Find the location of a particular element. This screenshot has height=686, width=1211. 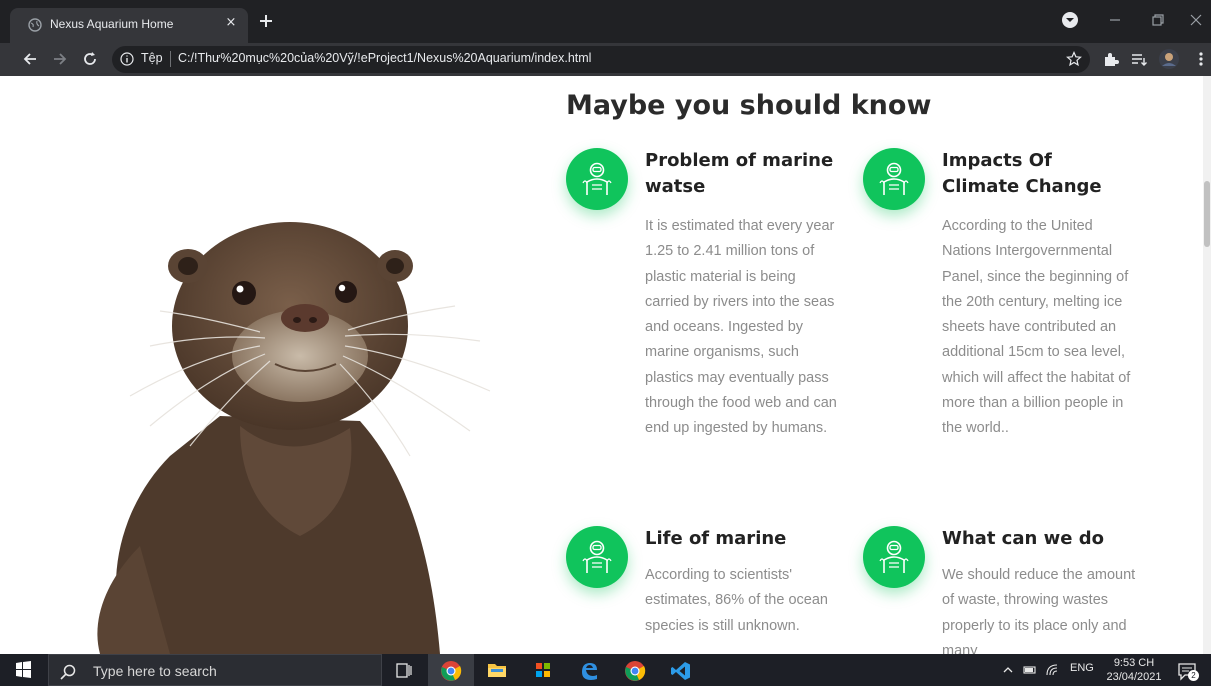

address-scheme: Tệp is located at coordinates (152, 58).